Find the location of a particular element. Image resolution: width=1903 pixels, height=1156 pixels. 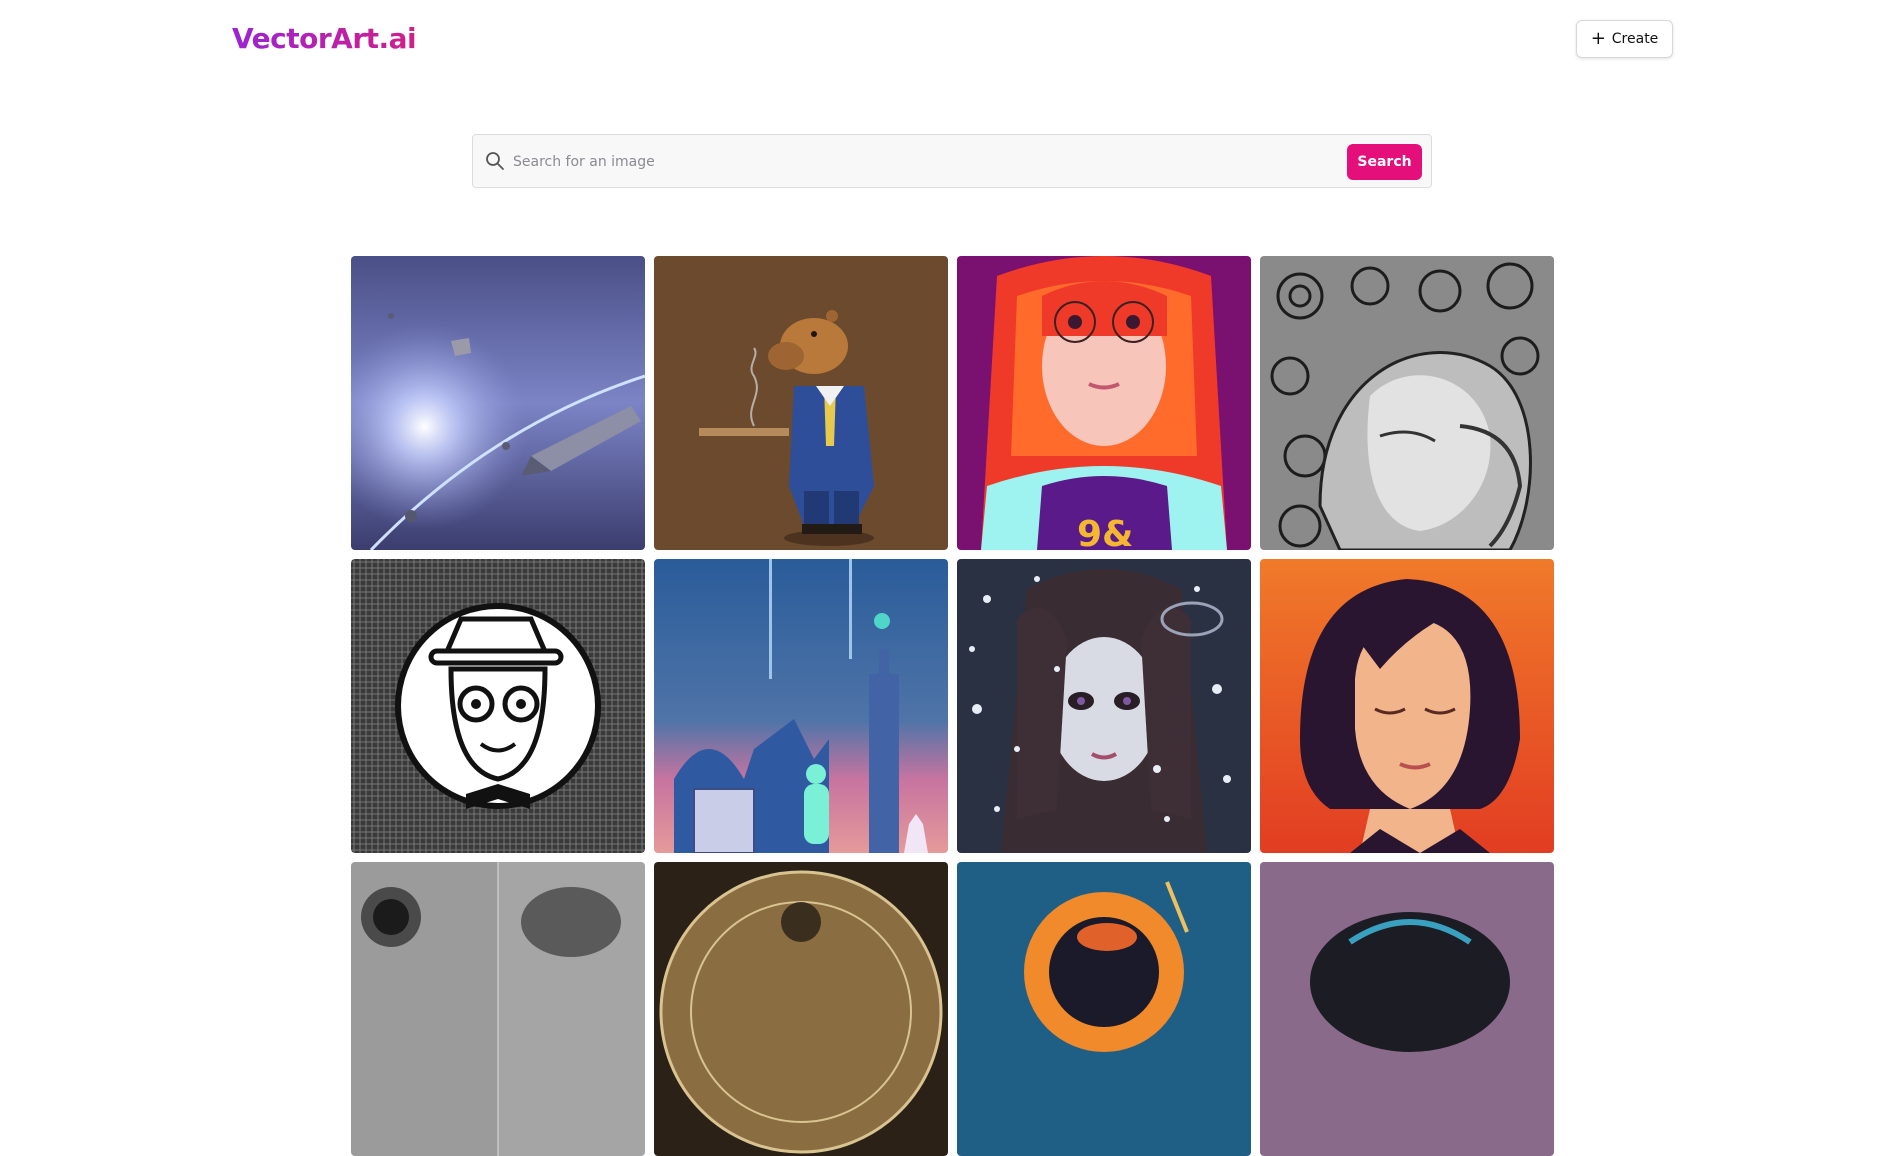

capybara-businessman-image is located at coordinates (801, 403).